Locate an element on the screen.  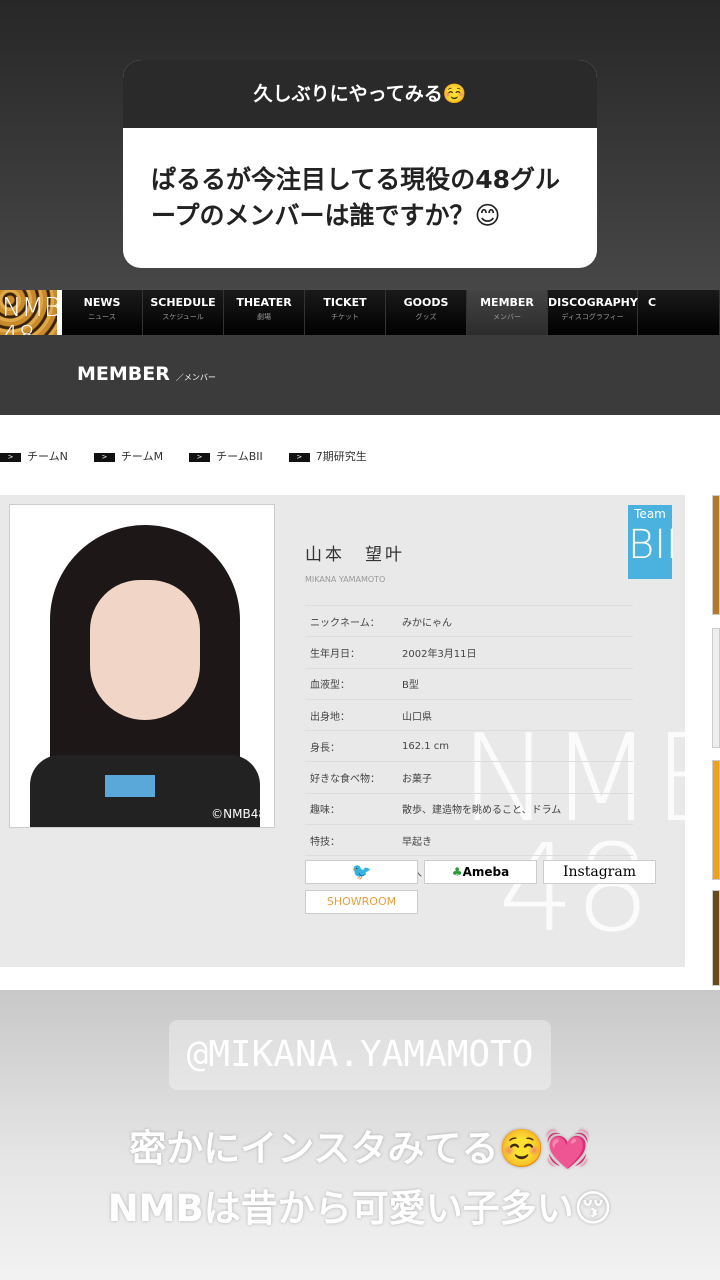
profile-row: 好きな食べ物： お菓子 is located at coordinates (469, 776).